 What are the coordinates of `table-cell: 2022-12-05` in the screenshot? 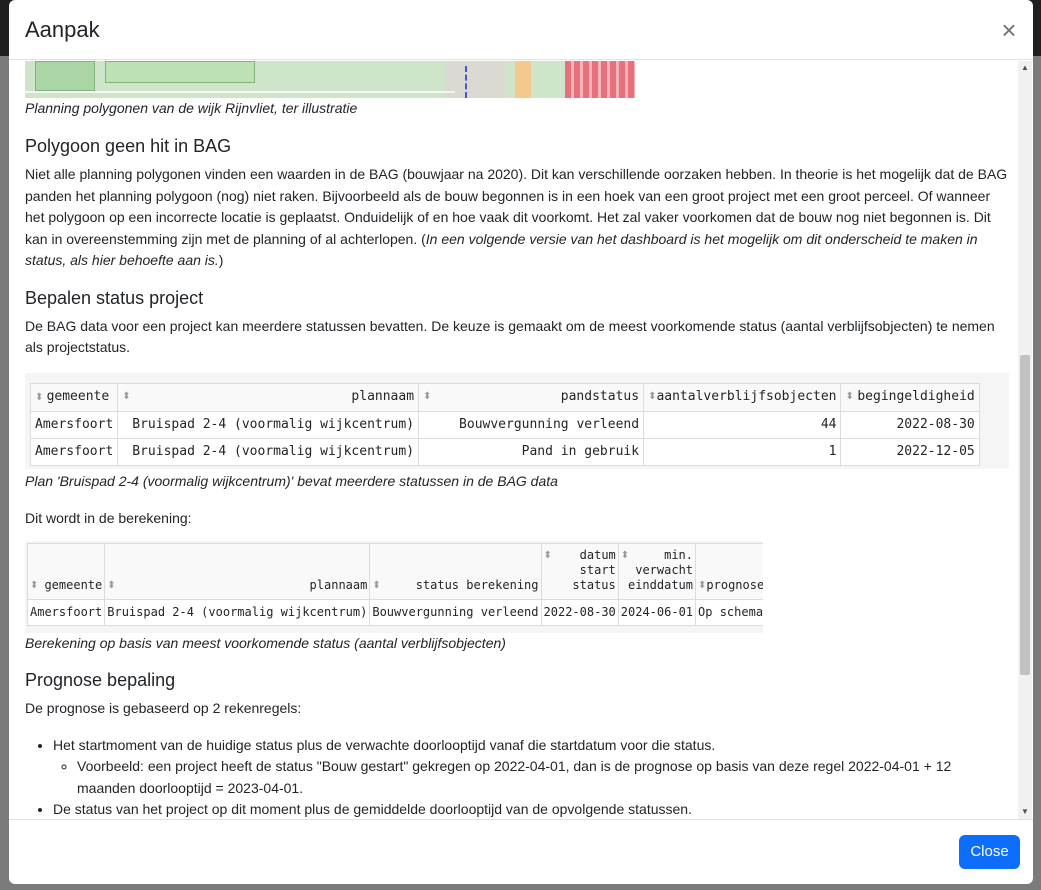 It's located at (910, 451).